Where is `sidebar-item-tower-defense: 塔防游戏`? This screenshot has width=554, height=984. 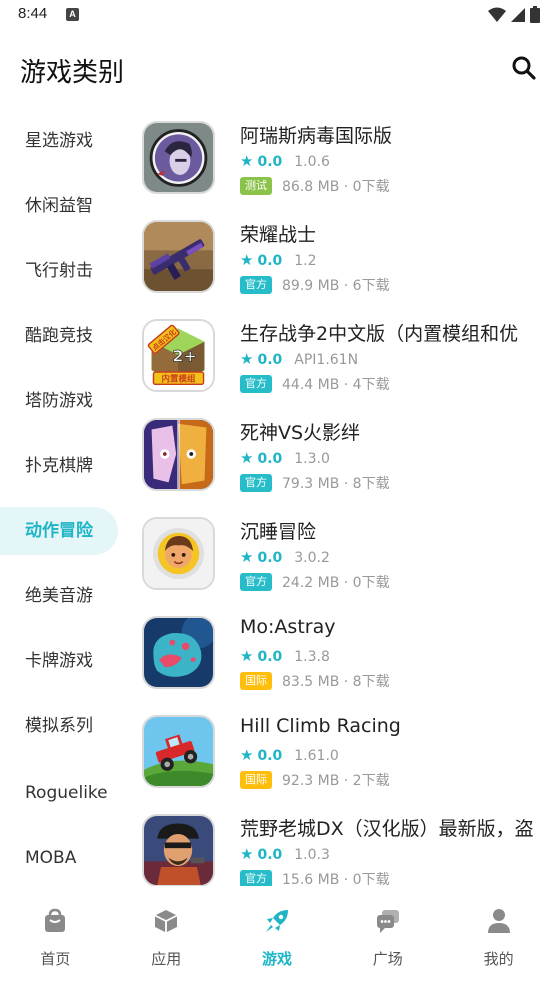
sidebar-item-tower-defense: 塔防游戏 is located at coordinates (59, 401).